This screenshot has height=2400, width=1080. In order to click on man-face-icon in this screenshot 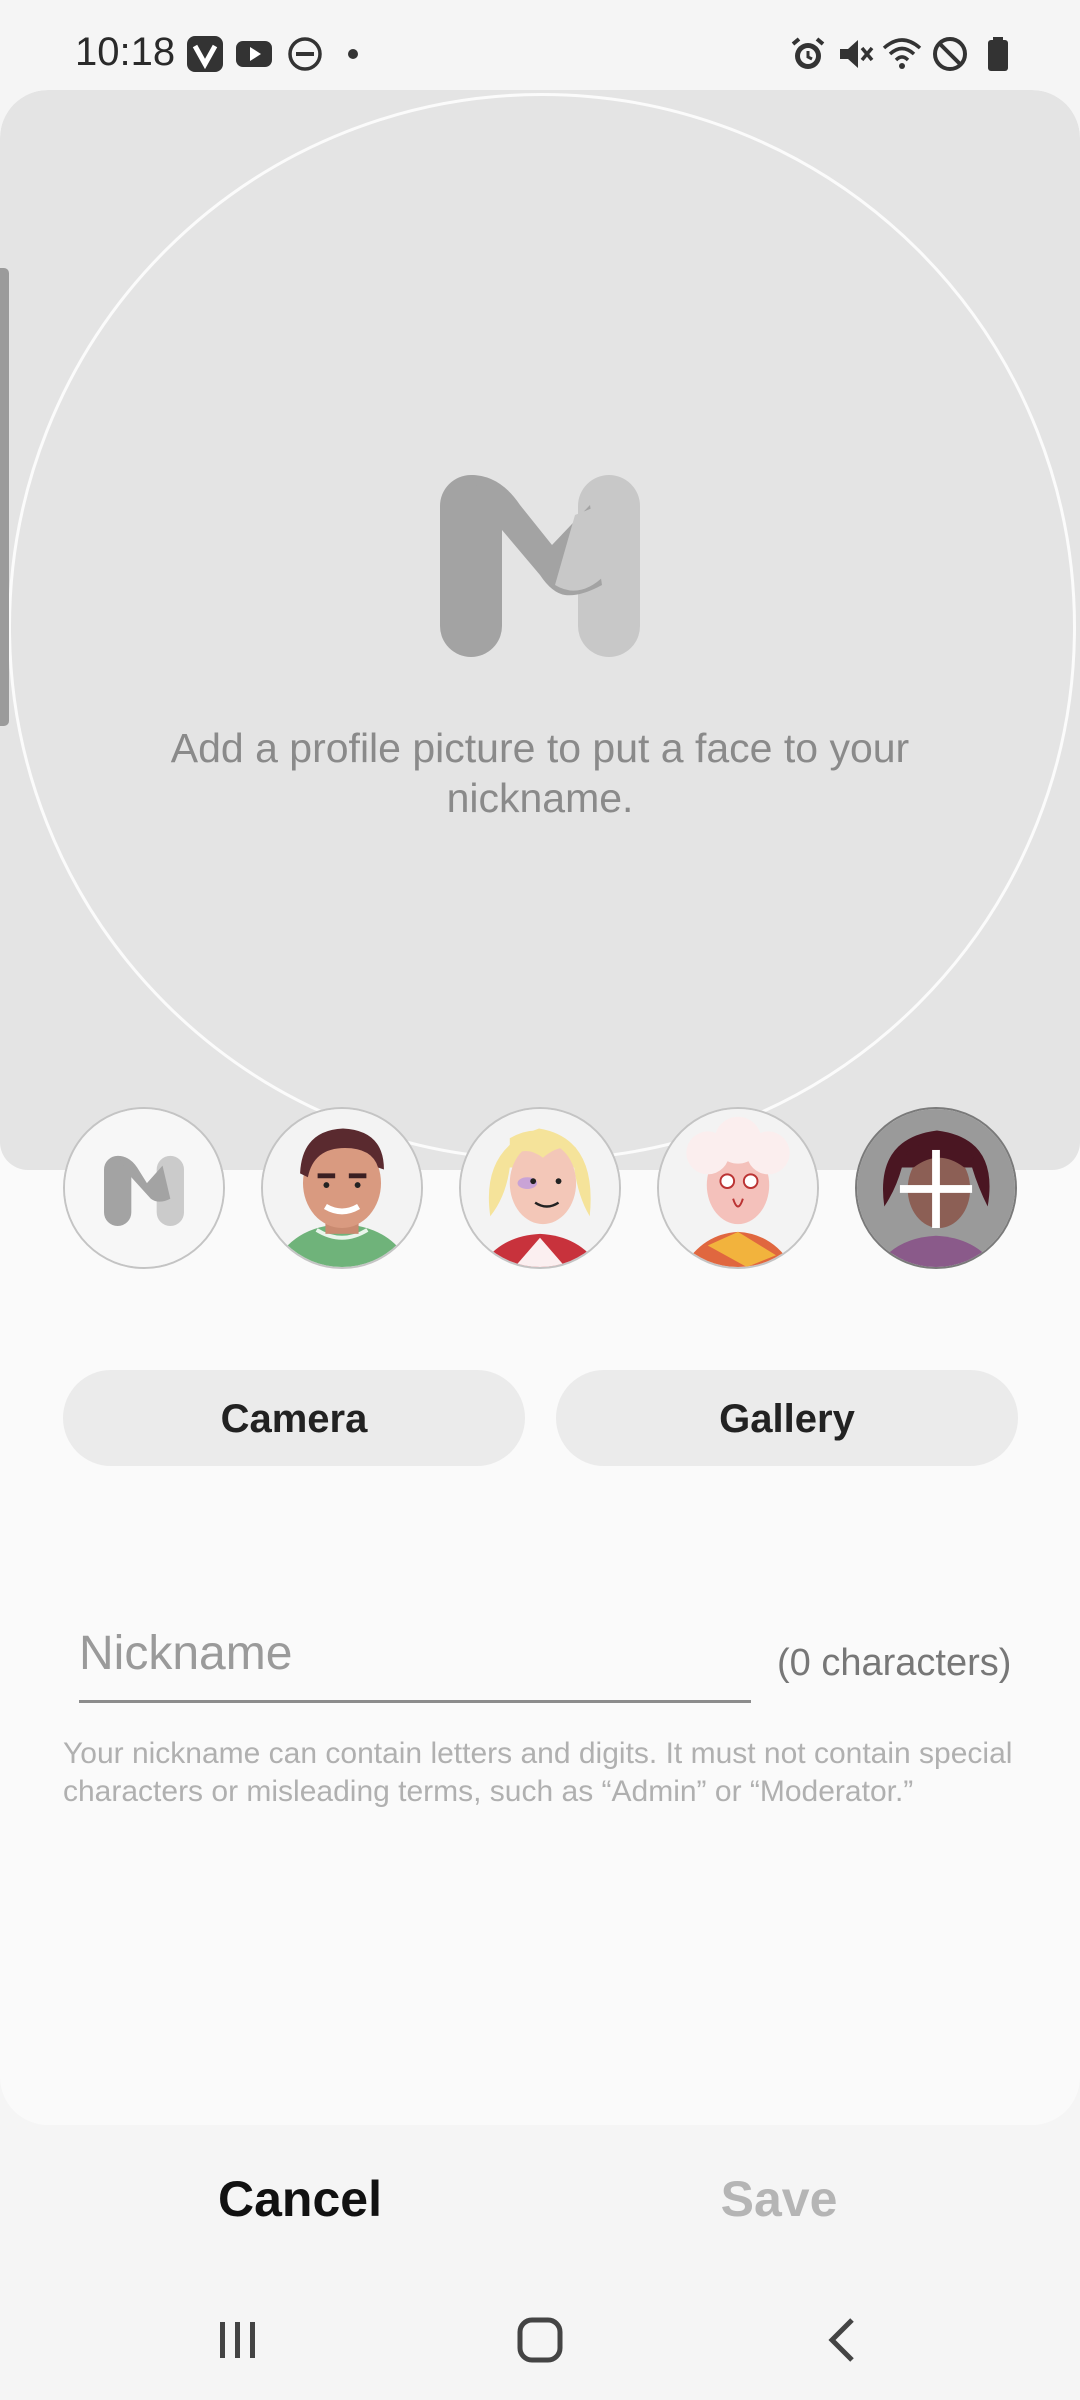, I will do `click(342, 1188)`.